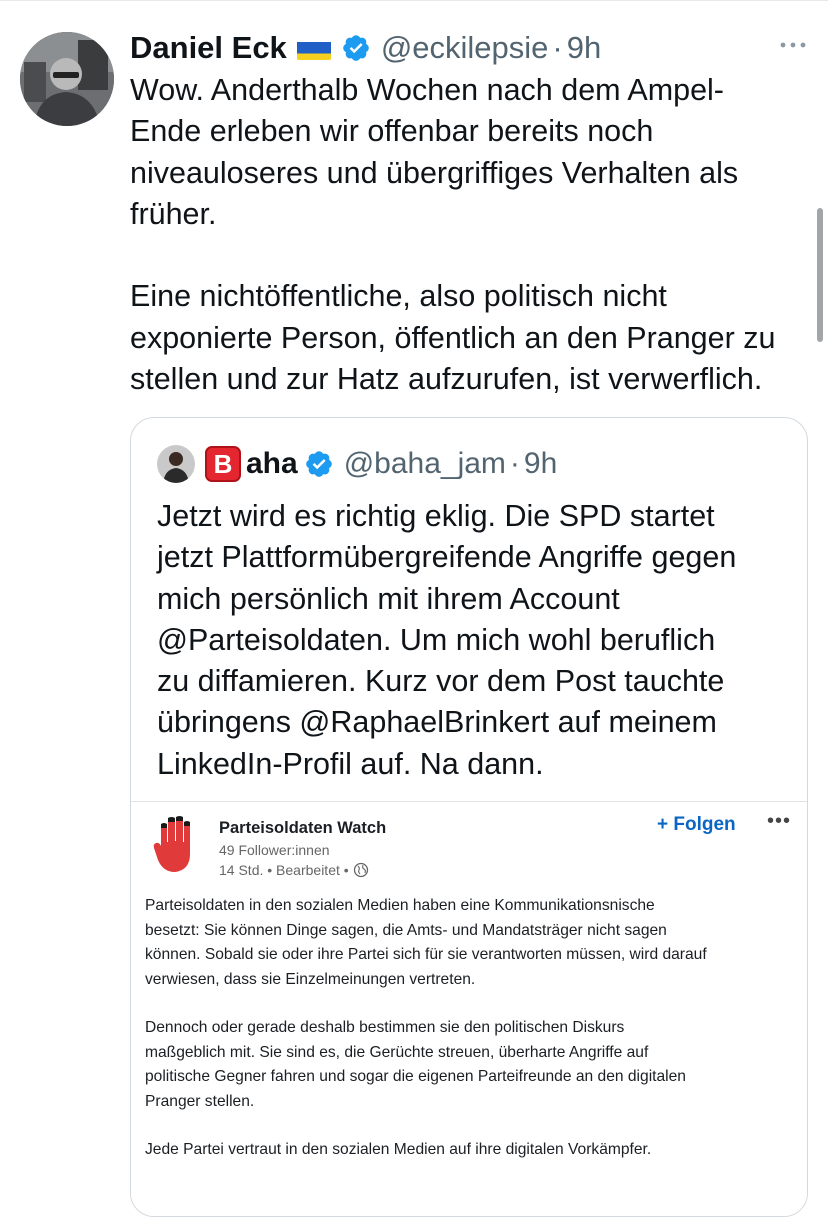 The height and width of the screenshot is (1217, 828). Describe the element at coordinates (465, 48) in the screenshot. I see `author-handle: @eckilepsie` at that location.